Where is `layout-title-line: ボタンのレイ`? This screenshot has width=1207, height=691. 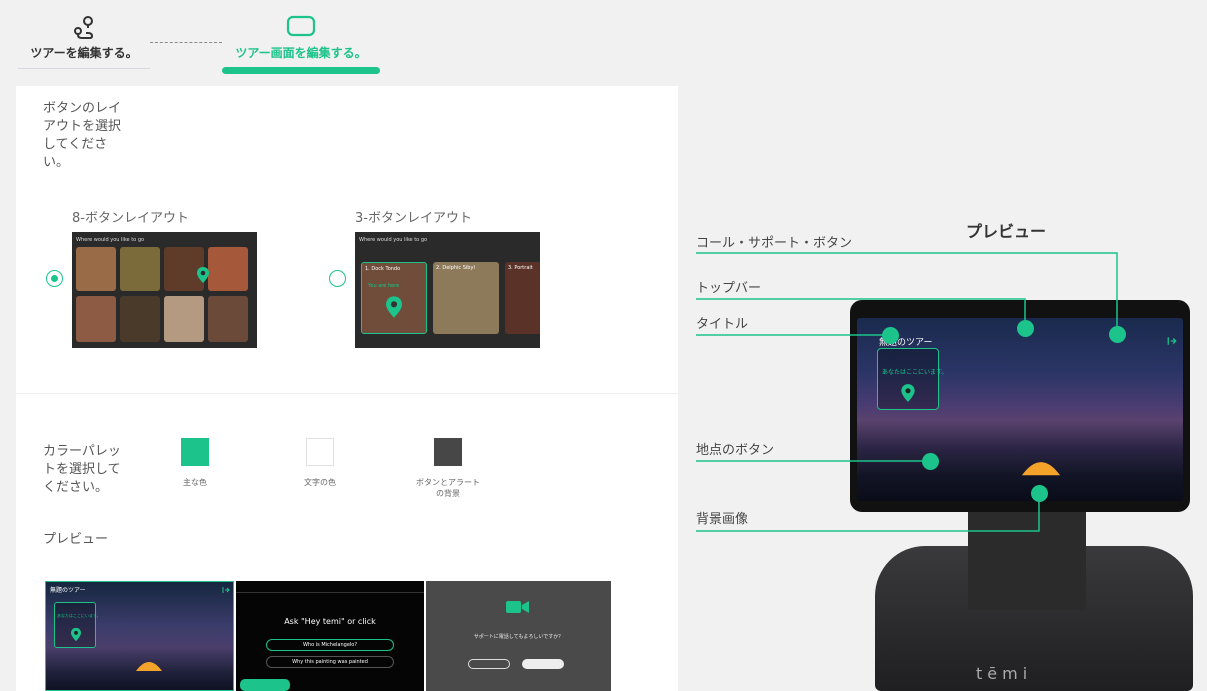 layout-title-line: ボタンのレイ is located at coordinates (82, 108).